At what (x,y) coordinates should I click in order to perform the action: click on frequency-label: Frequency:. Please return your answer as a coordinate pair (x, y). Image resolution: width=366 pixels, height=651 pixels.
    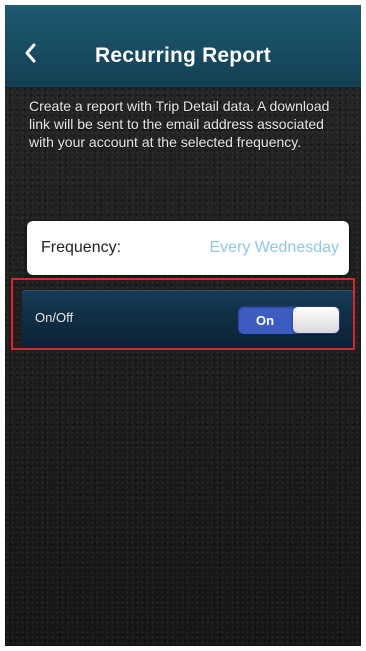
    Looking at the image, I should click on (81, 247).